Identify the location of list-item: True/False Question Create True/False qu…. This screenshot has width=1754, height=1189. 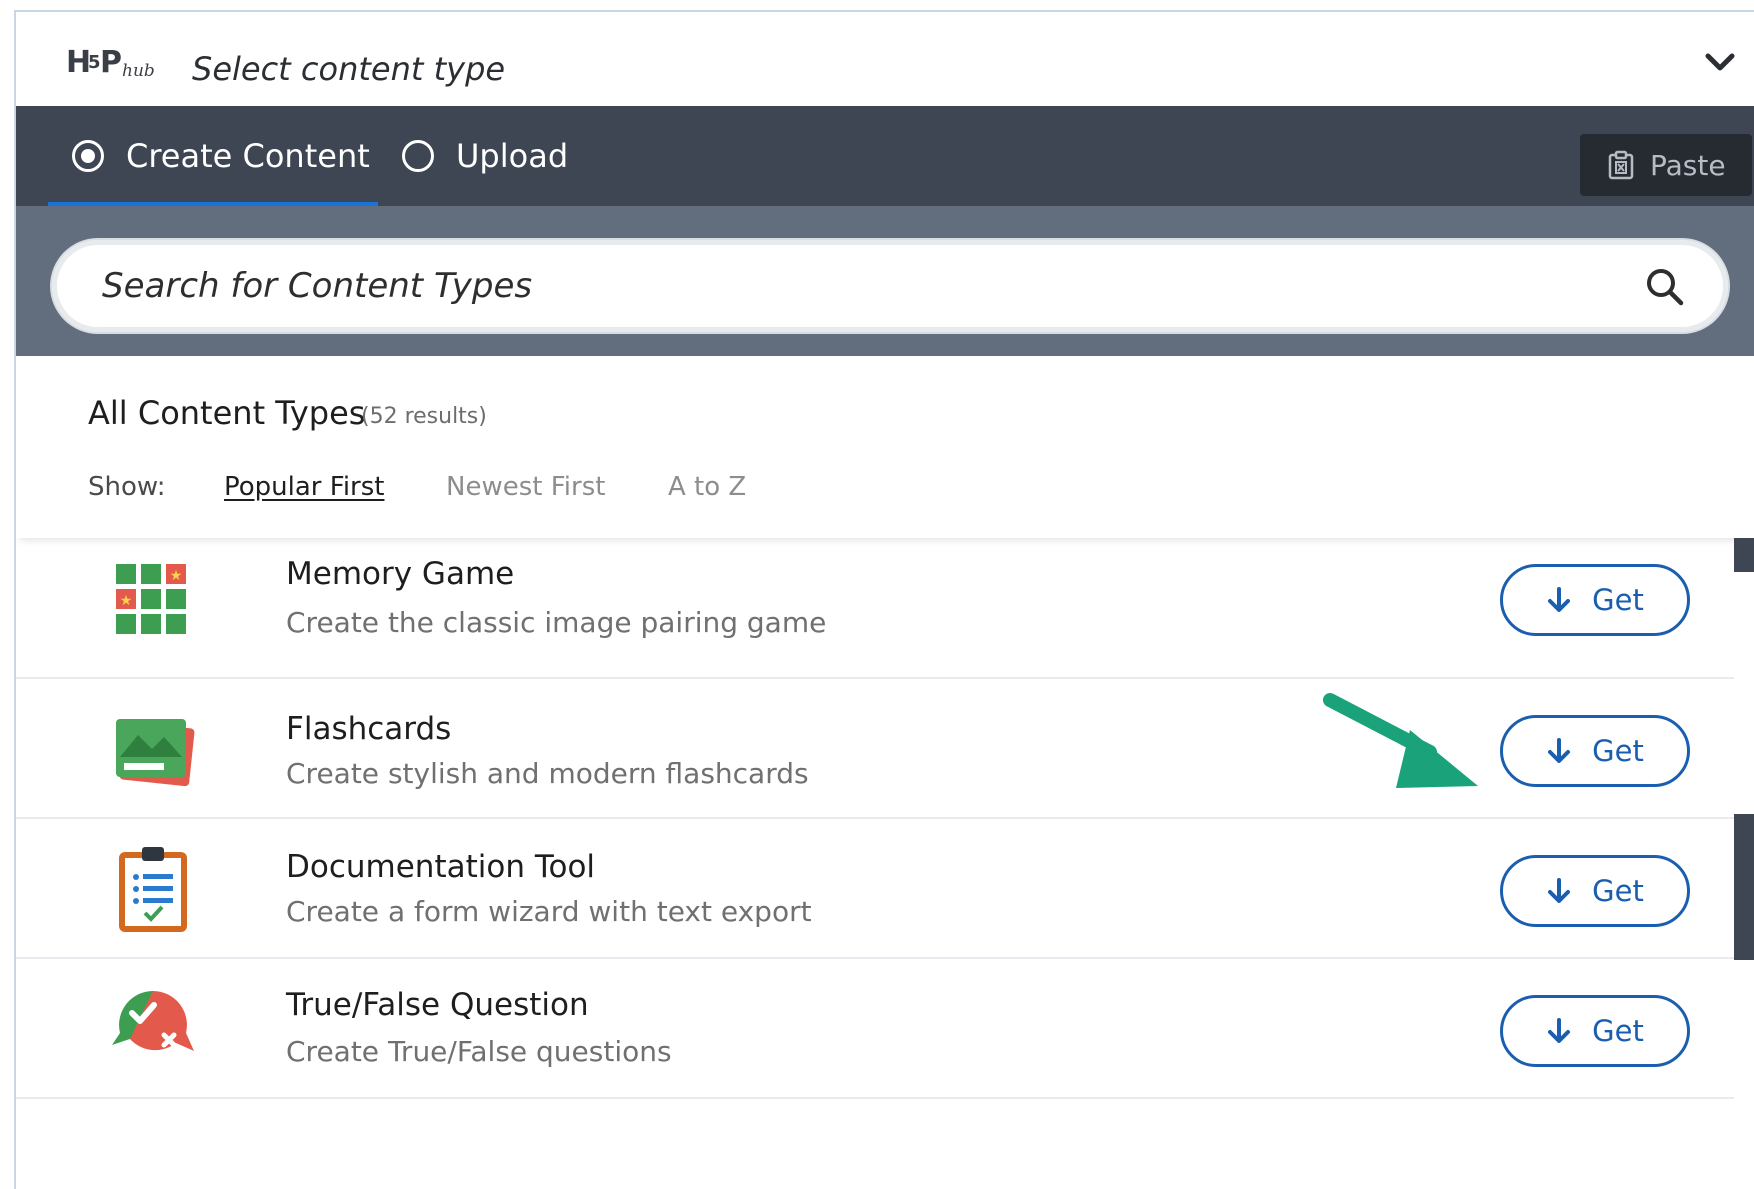
(876, 1029).